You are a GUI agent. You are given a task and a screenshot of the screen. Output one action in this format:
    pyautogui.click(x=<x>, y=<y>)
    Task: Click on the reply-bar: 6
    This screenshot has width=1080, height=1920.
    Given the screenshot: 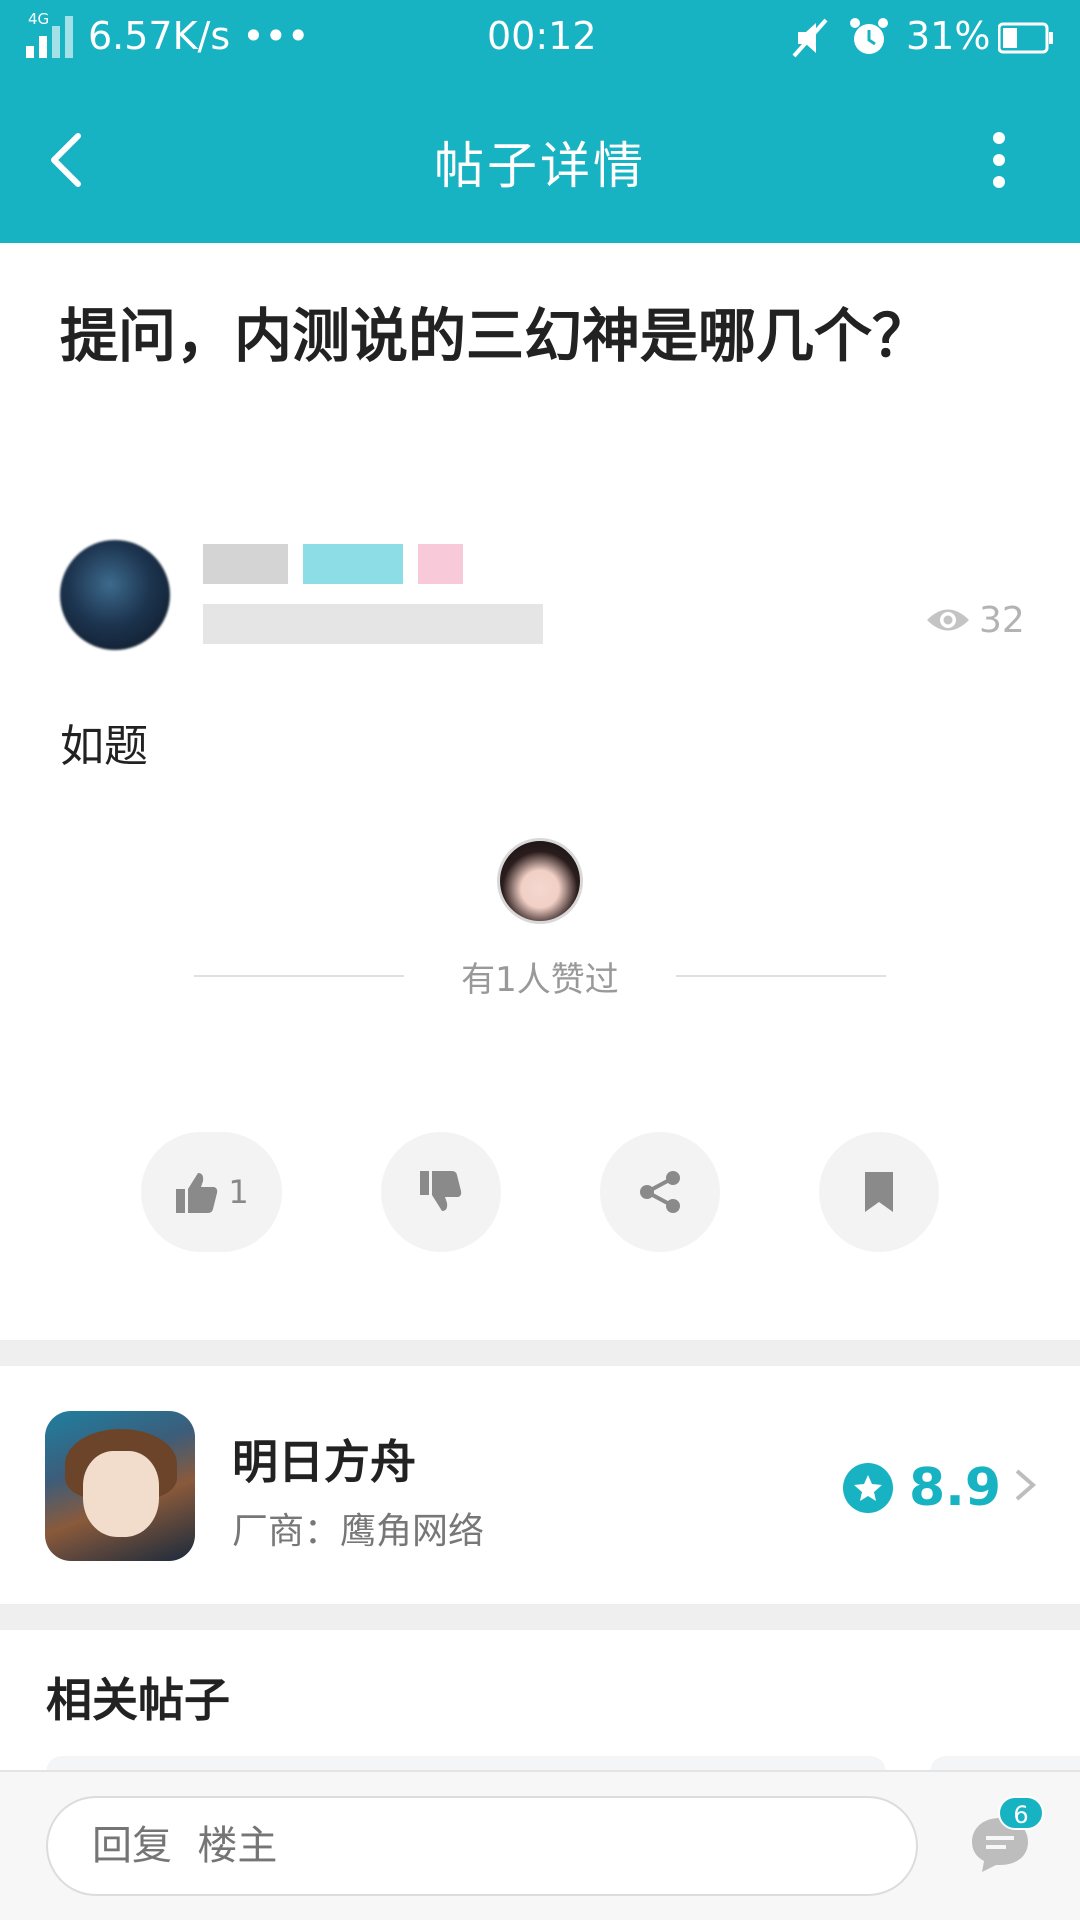 What is the action you would take?
    pyautogui.click(x=540, y=1845)
    